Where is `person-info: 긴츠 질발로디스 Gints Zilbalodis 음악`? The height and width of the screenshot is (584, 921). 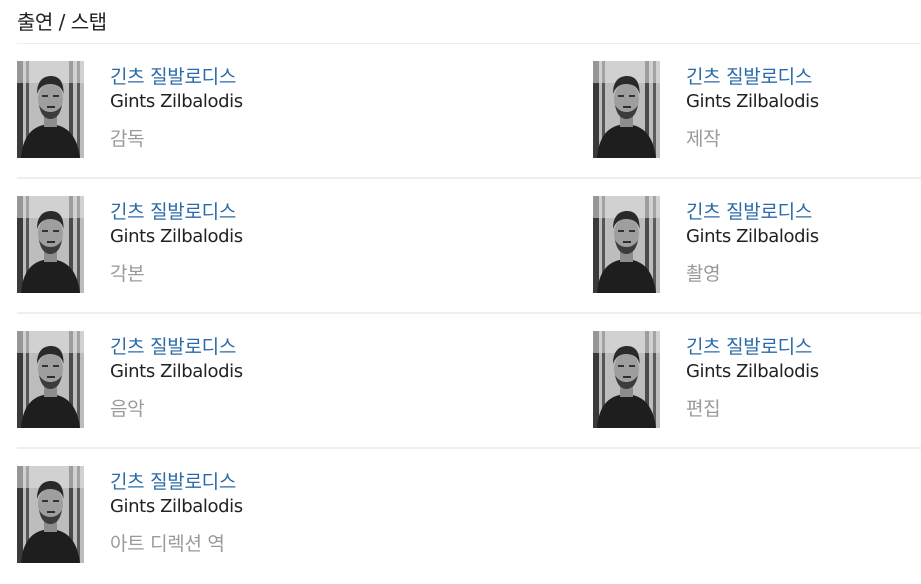
person-info: 긴츠 질발로디스 Gints Zilbalodis 음악 is located at coordinates (176, 376).